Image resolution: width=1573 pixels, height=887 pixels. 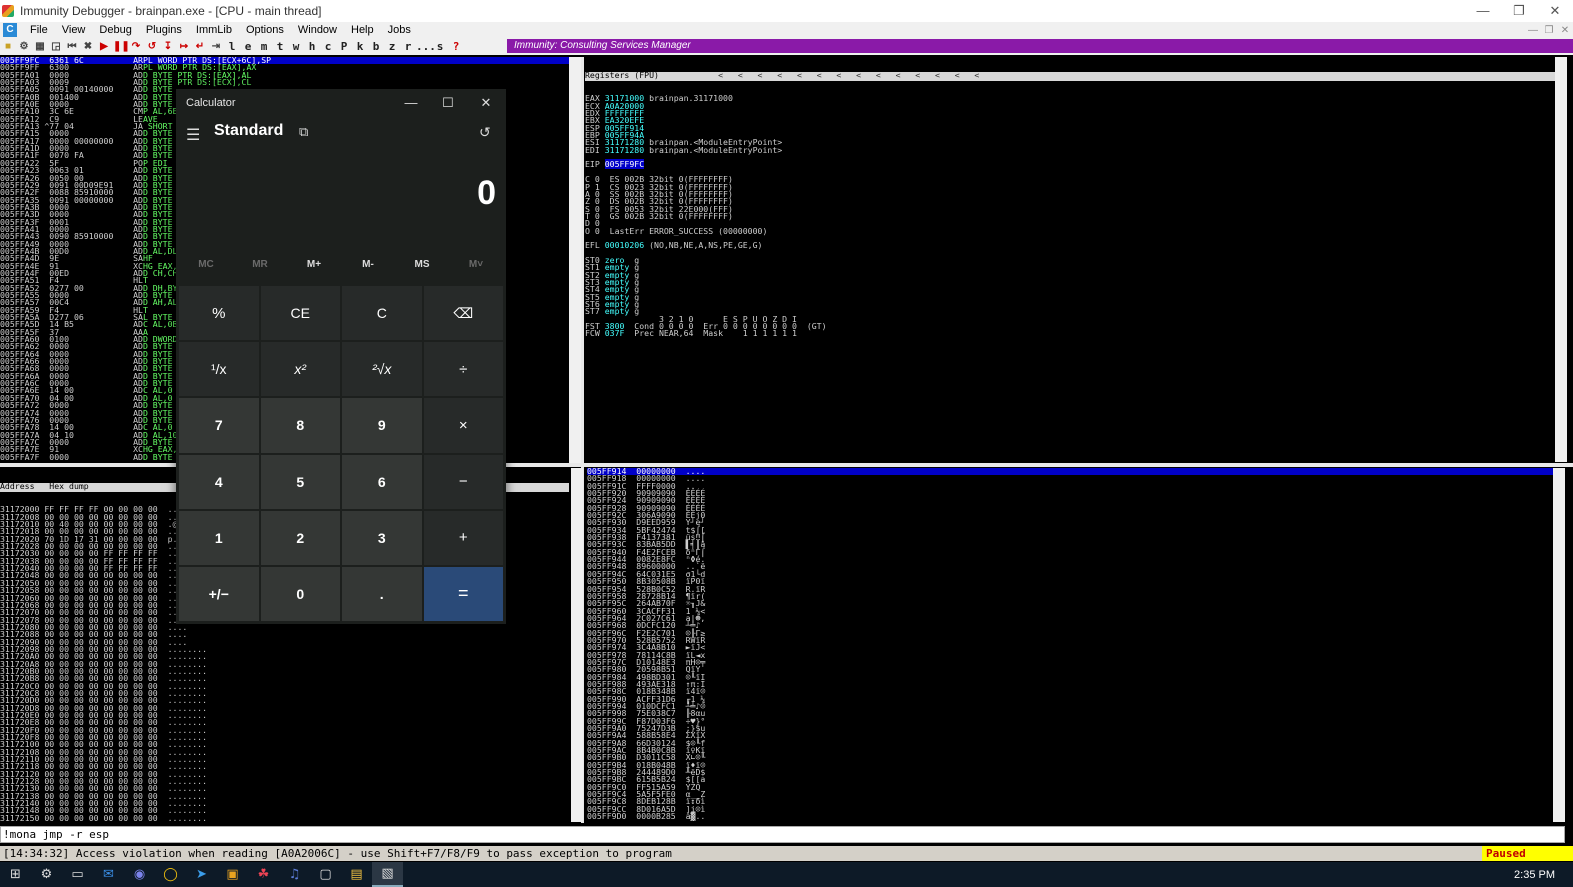 I want to click on stack-row: 005FF970 528B5752 RWïR, so click(x=1070, y=640).